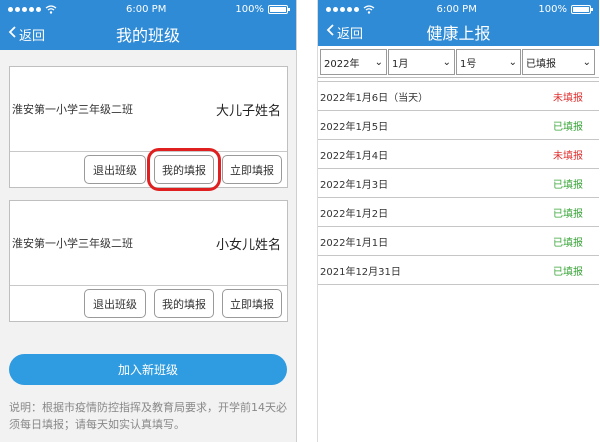 The width and height of the screenshot is (600, 442). Describe the element at coordinates (248, 111) in the screenshot. I see `child-name: 大儿子姓名` at that location.